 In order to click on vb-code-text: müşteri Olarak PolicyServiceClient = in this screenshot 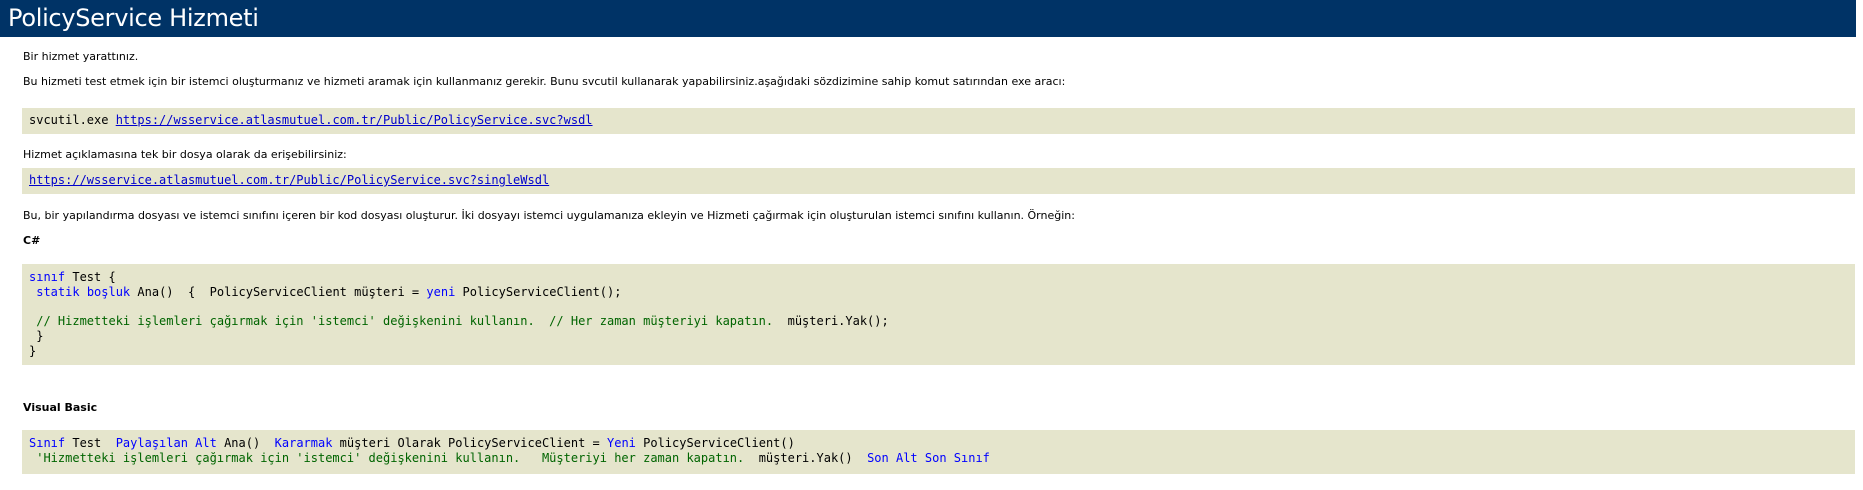, I will do `click(469, 443)`.